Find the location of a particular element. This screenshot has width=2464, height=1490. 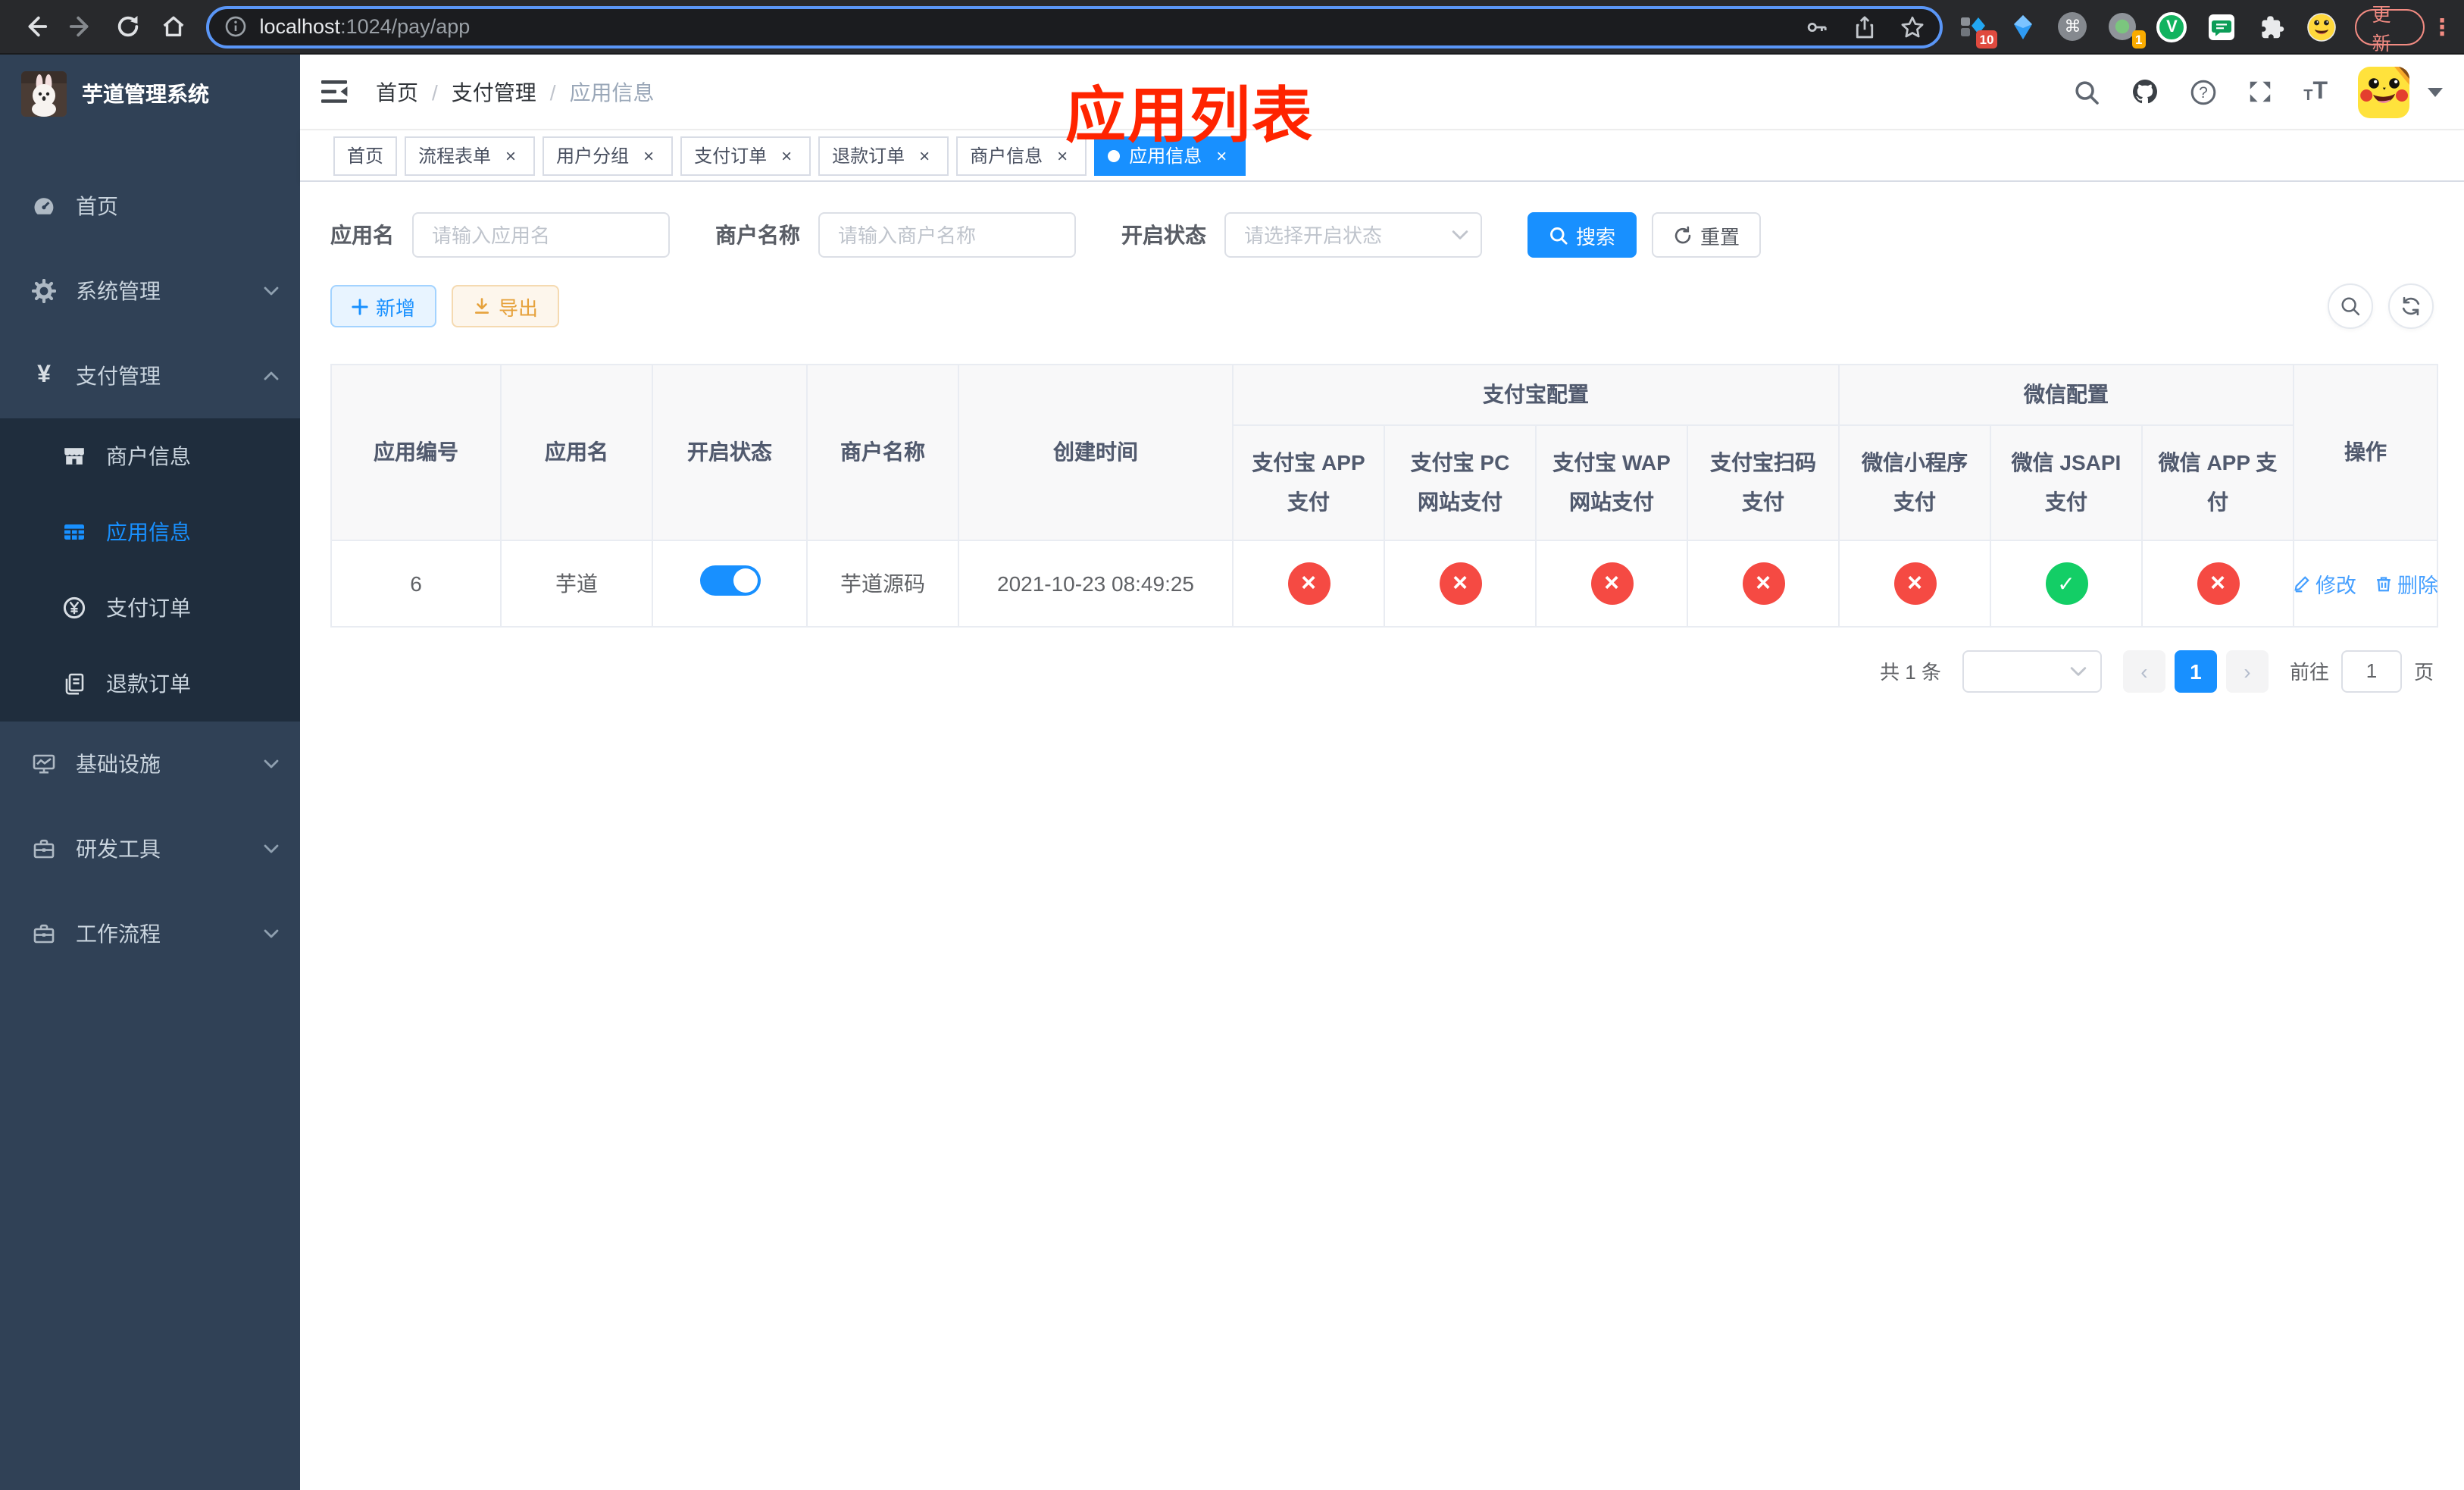

col-header-wx-app: 微信 APP 支付 is located at coordinates (2217, 482).